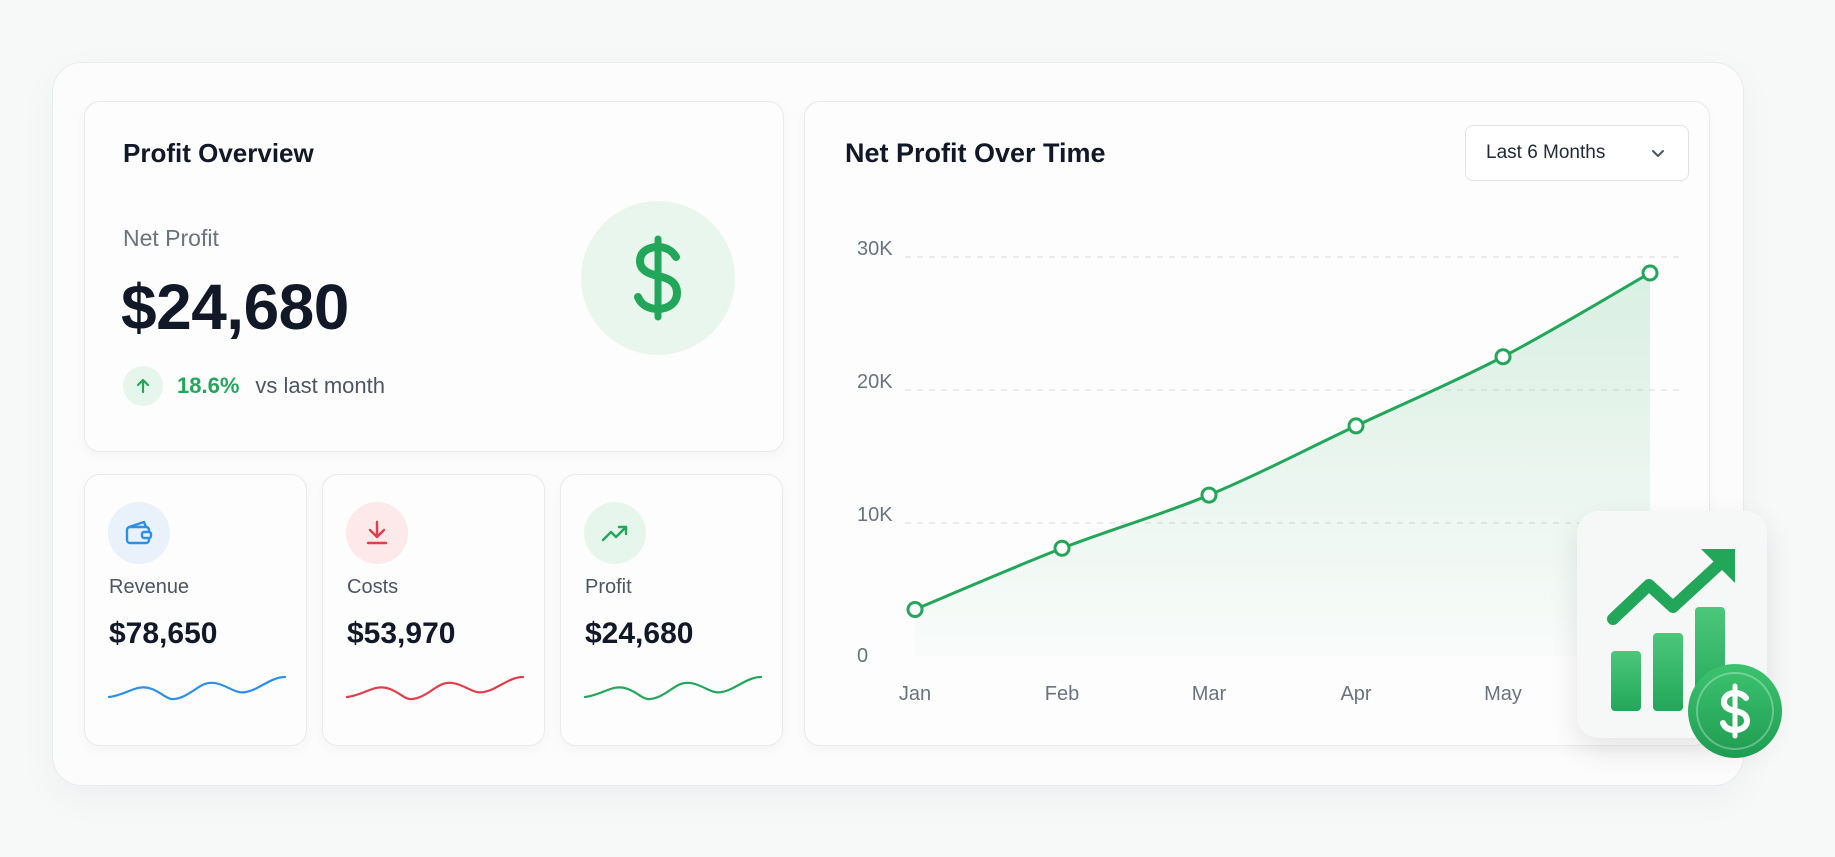 The width and height of the screenshot is (1835, 857). What do you see at coordinates (171, 238) in the screenshot?
I see `net-profit-label: Net Profit` at bounding box center [171, 238].